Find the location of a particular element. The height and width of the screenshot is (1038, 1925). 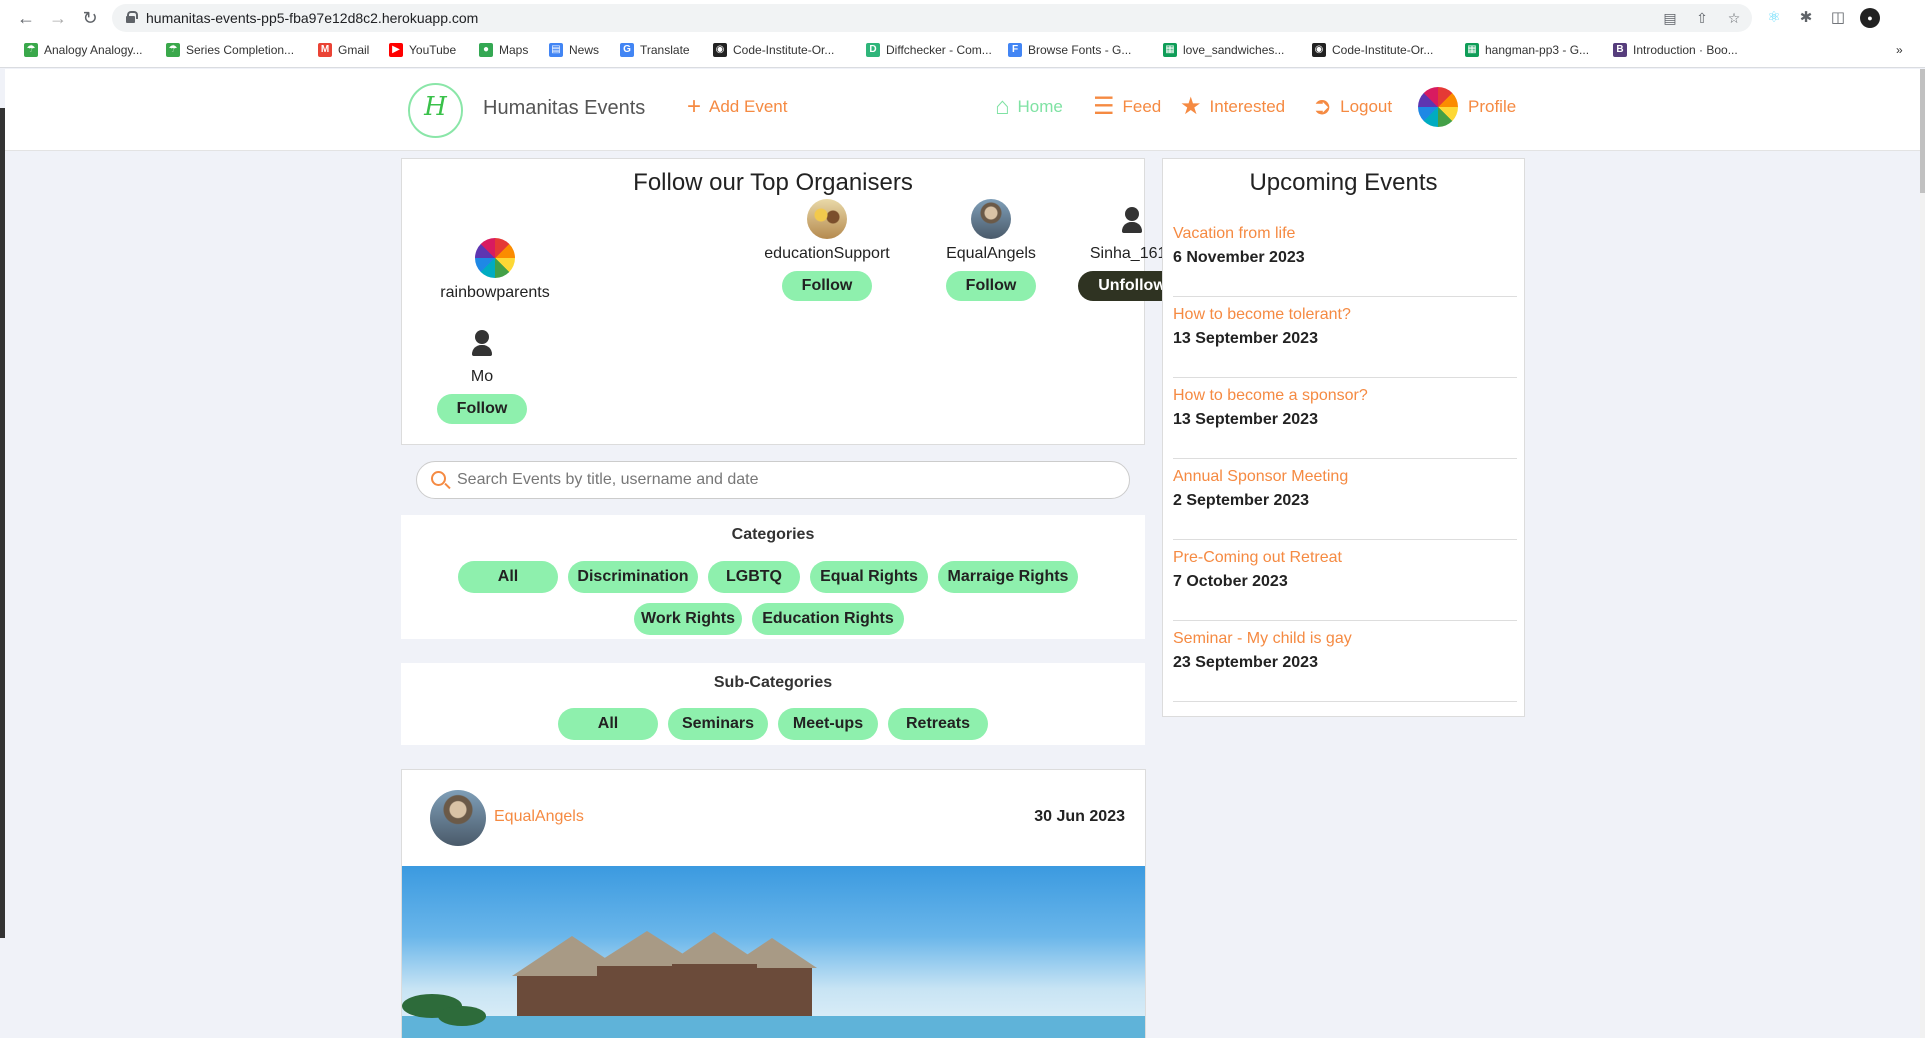

feed-icon: ☰ is located at coordinates (1104, 106).